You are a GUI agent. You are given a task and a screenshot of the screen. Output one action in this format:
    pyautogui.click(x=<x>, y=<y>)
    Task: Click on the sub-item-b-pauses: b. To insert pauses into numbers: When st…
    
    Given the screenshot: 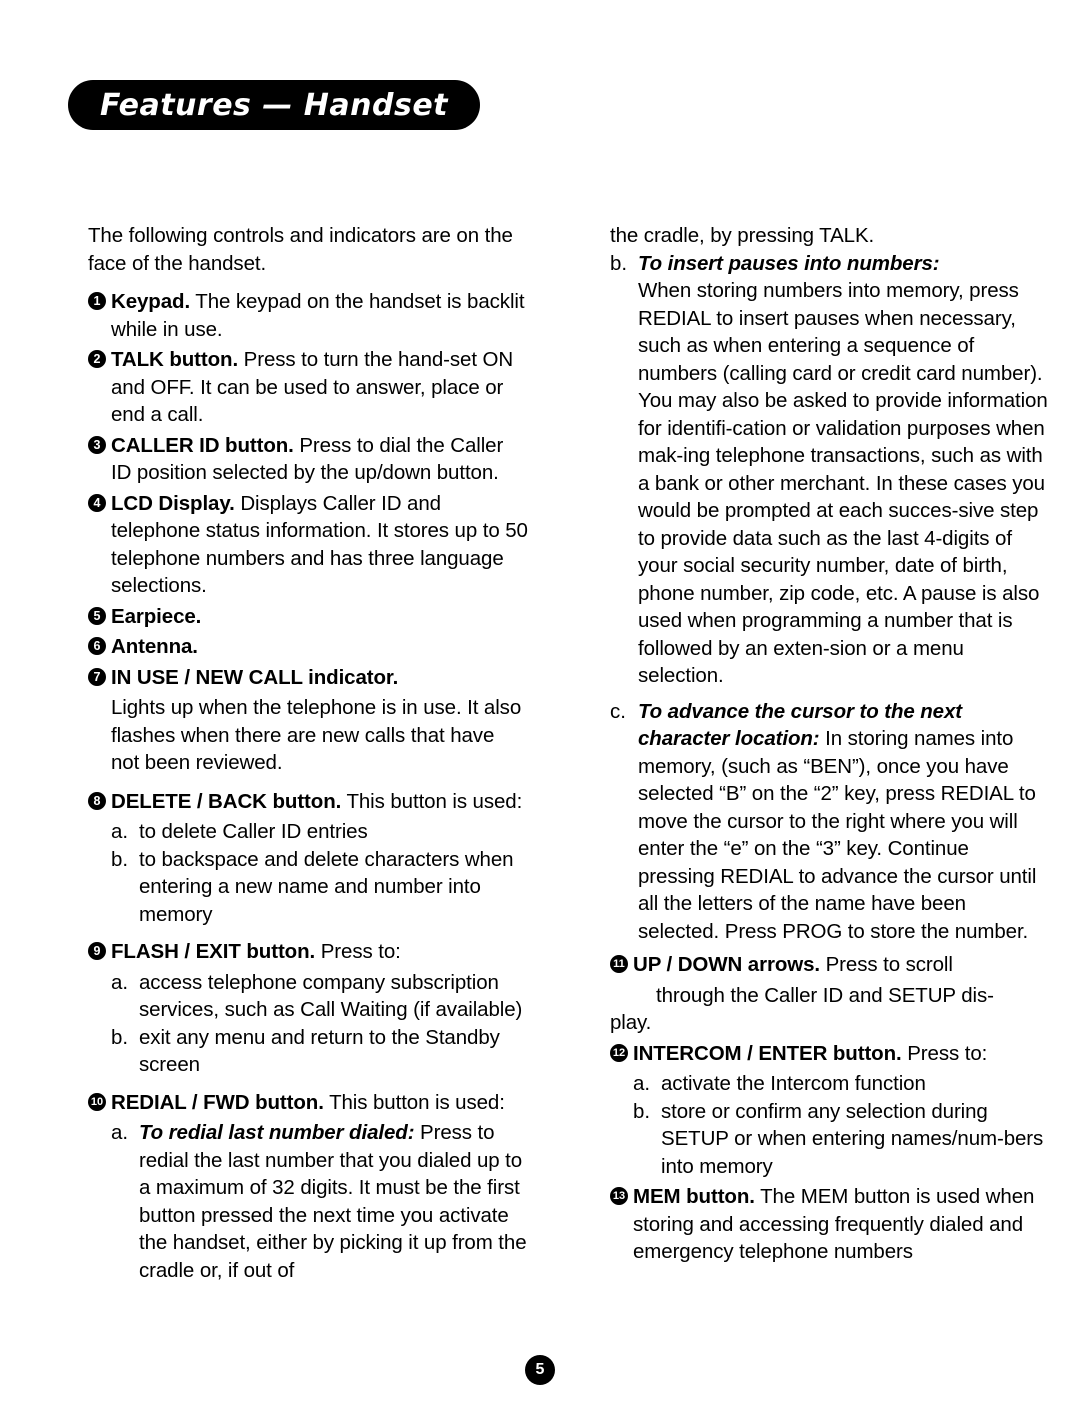 What is the action you would take?
    pyautogui.click(x=830, y=470)
    